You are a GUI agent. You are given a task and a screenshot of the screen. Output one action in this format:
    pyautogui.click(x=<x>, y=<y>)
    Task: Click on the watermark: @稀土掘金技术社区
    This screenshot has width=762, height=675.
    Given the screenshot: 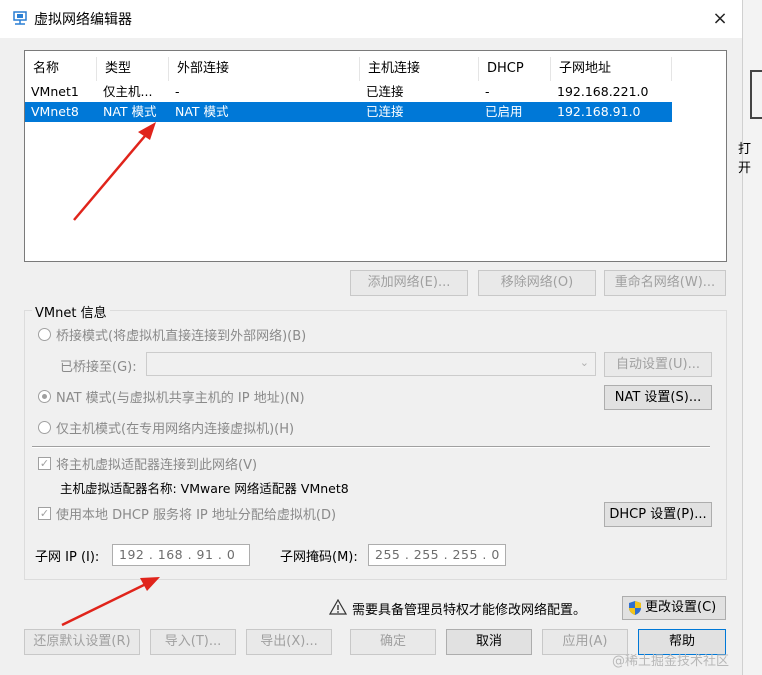 What is the action you would take?
    pyautogui.click(x=671, y=661)
    